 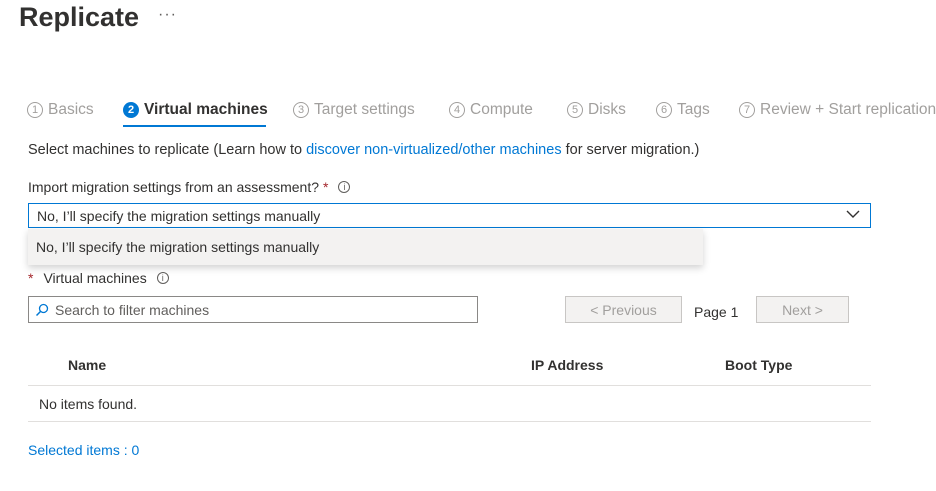 I want to click on selected-items-link: Selected items : 0, so click(x=83, y=450).